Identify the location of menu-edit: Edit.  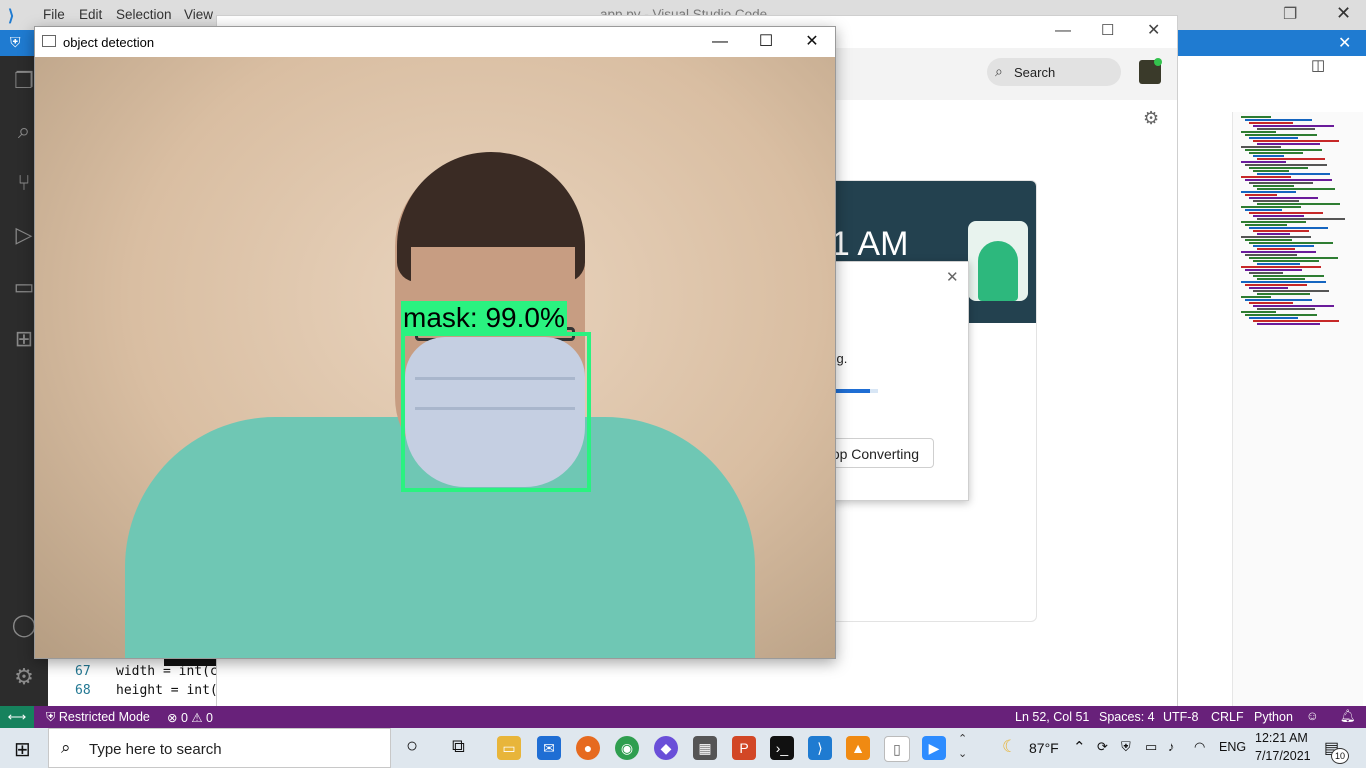
(90, 14).